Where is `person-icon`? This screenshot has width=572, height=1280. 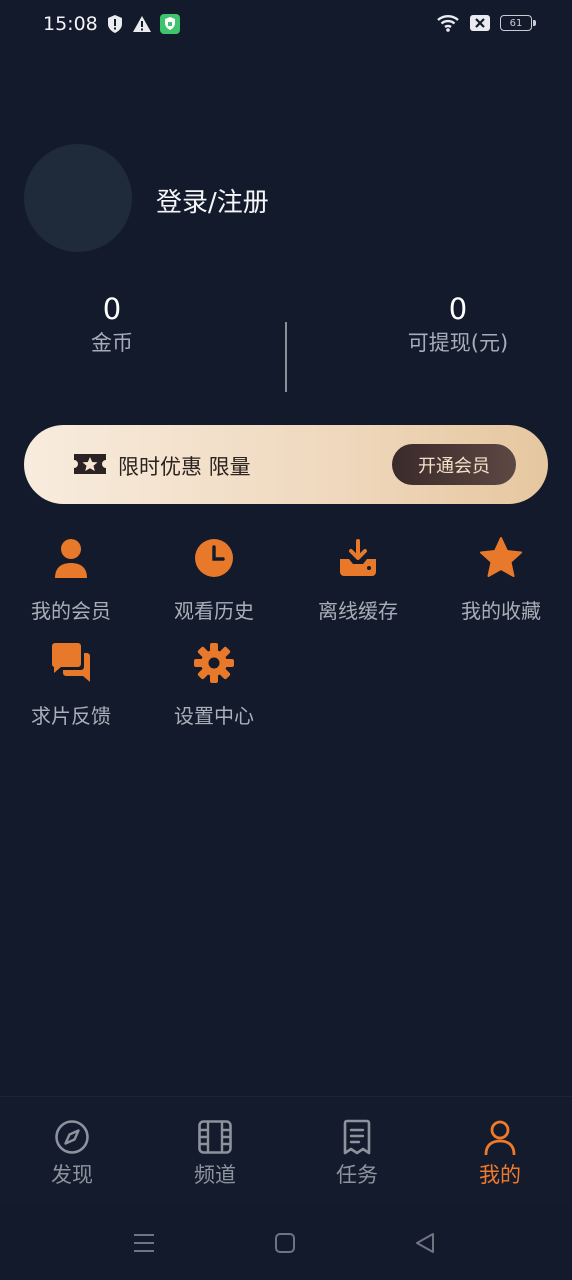 person-icon is located at coordinates (71, 558).